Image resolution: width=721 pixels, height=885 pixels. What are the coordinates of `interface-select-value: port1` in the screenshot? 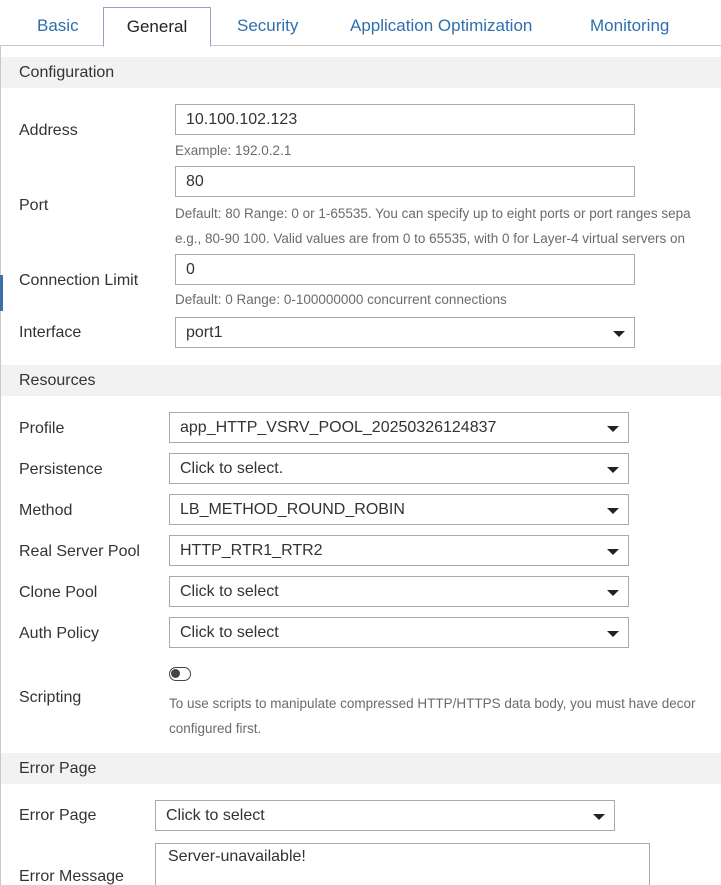 It's located at (204, 332).